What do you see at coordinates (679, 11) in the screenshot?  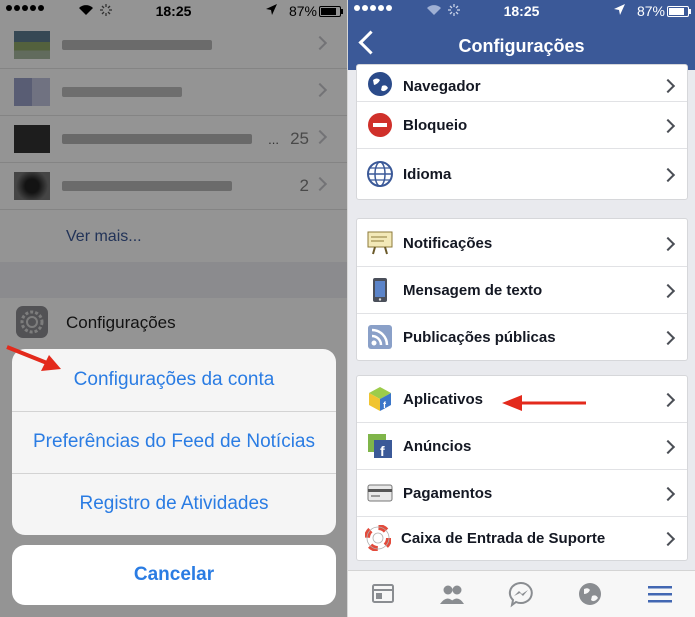 I see `battery-icon` at bounding box center [679, 11].